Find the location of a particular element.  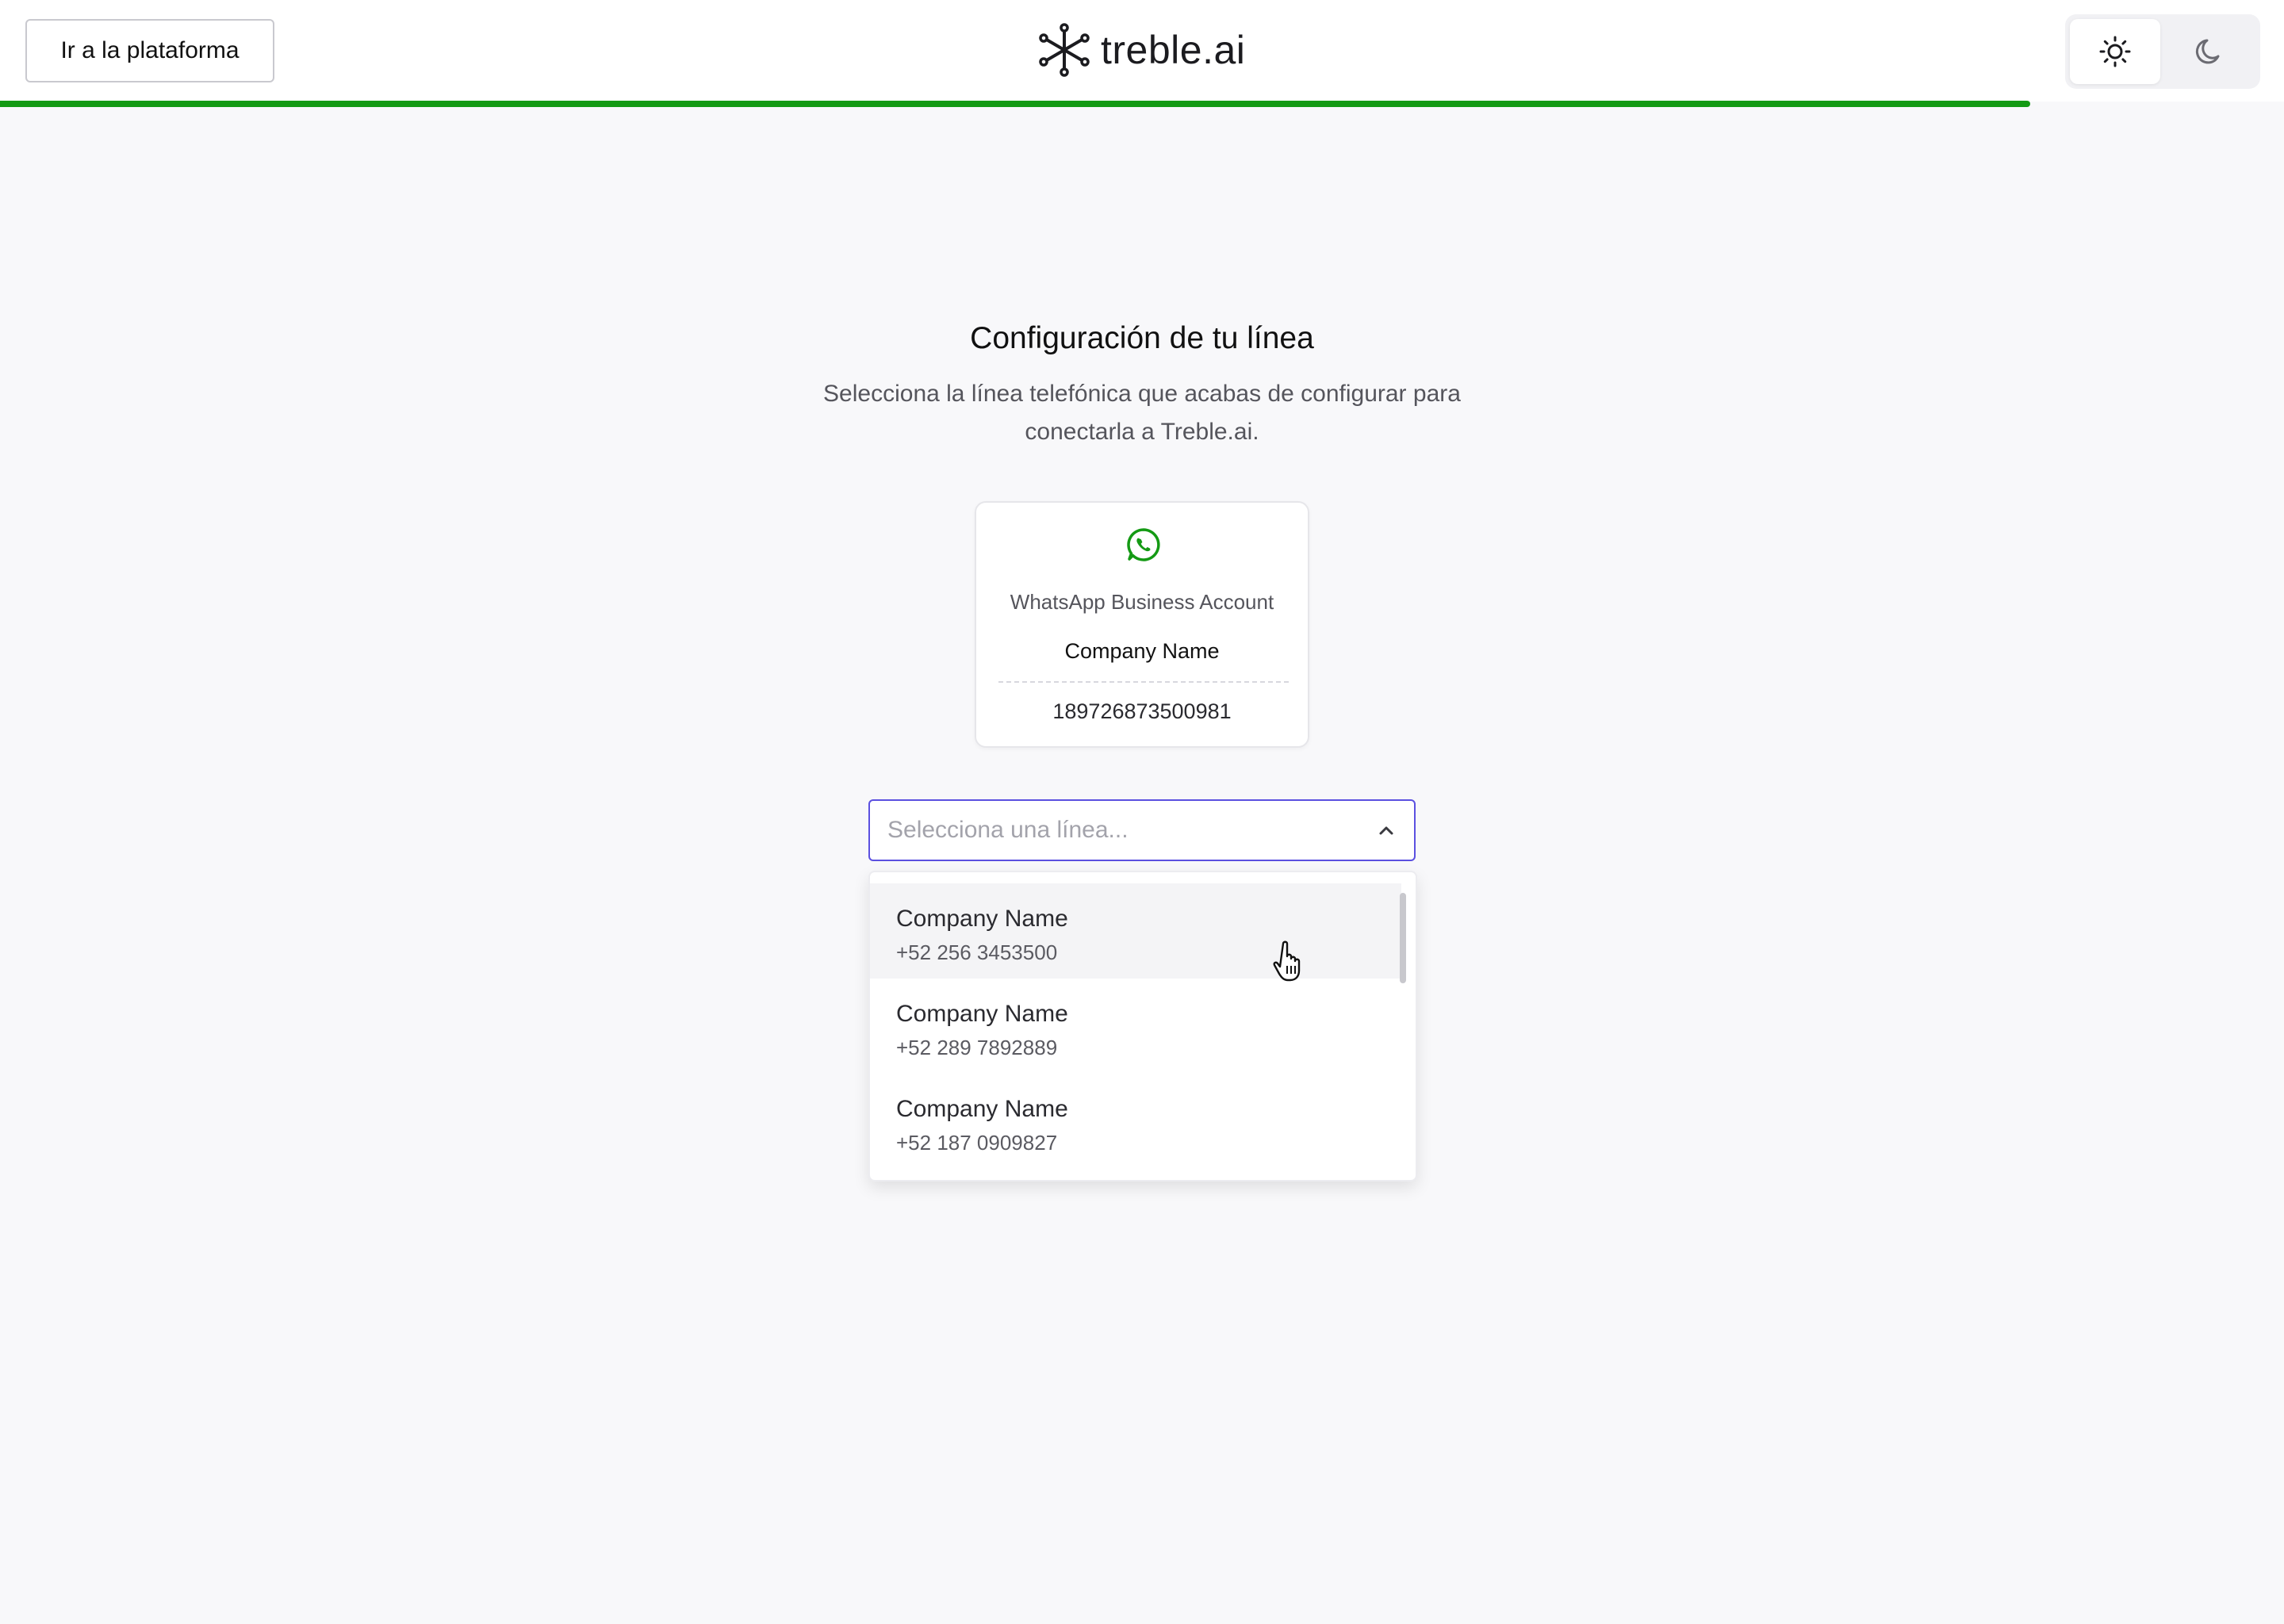

moon-icon is located at coordinates (2207, 52).